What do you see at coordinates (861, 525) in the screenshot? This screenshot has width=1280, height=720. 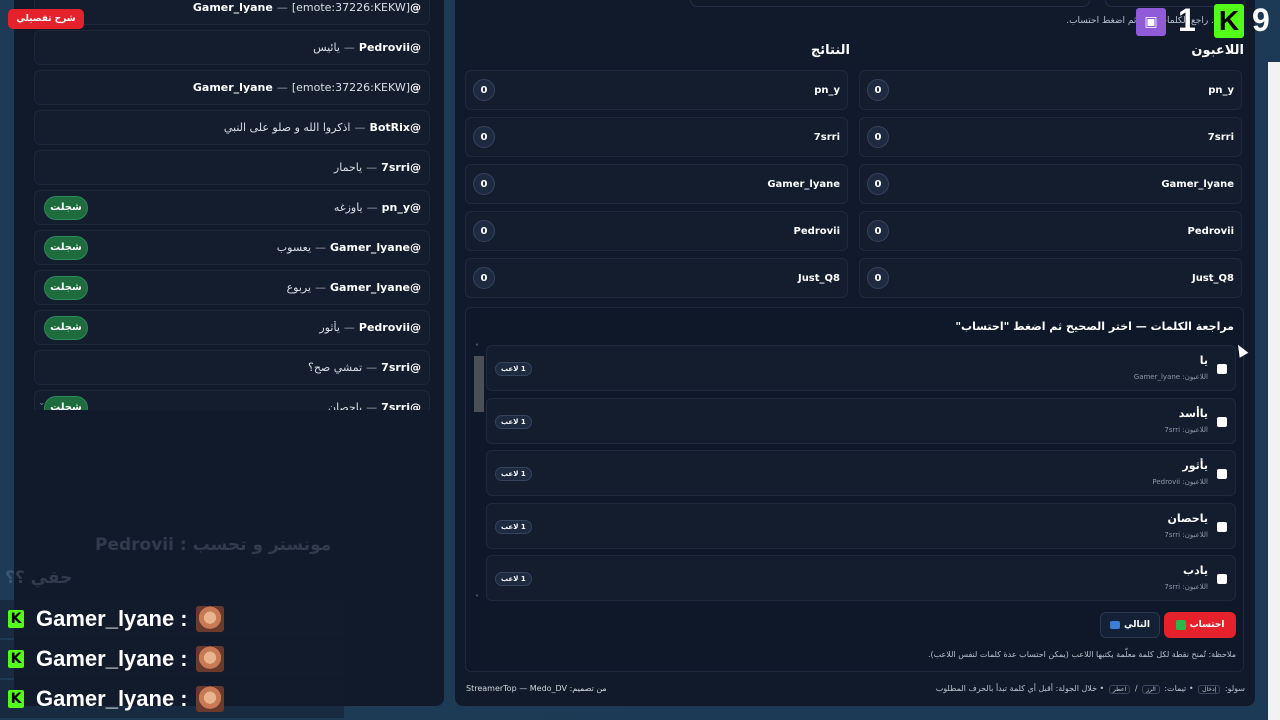 I see `word-row: ياحصان اللاعبون: 7srri 1 لاعب` at bounding box center [861, 525].